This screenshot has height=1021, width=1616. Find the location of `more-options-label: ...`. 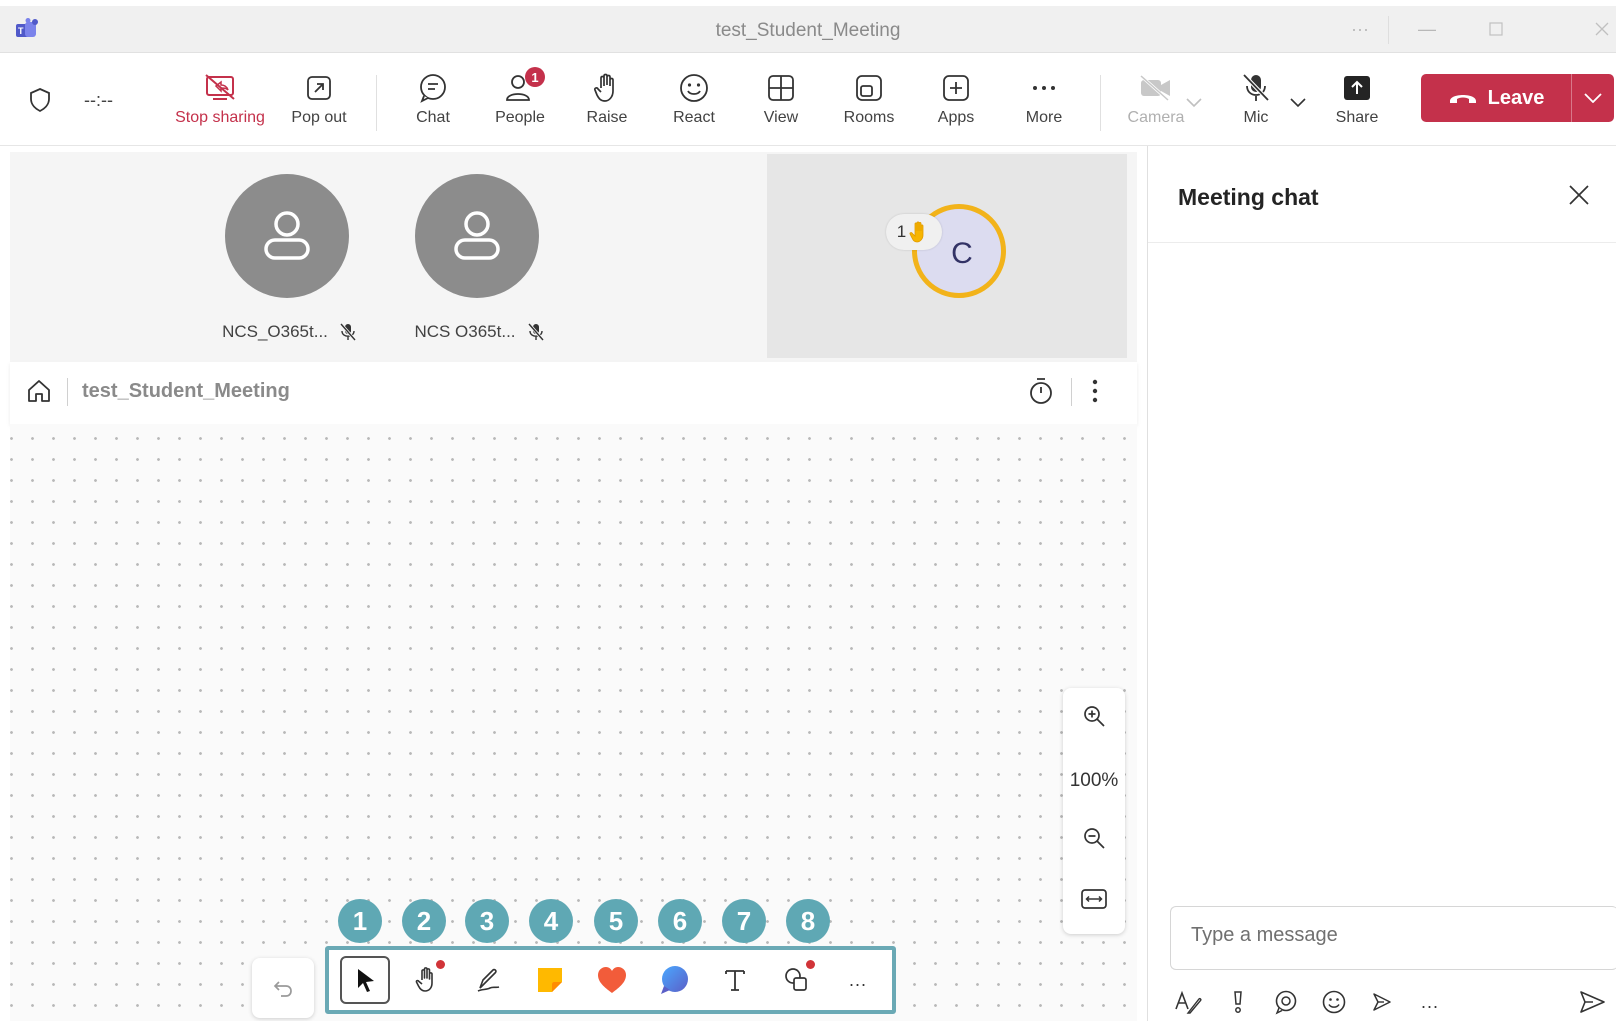

more-options-label: ... is located at coordinates (1429, 1001).